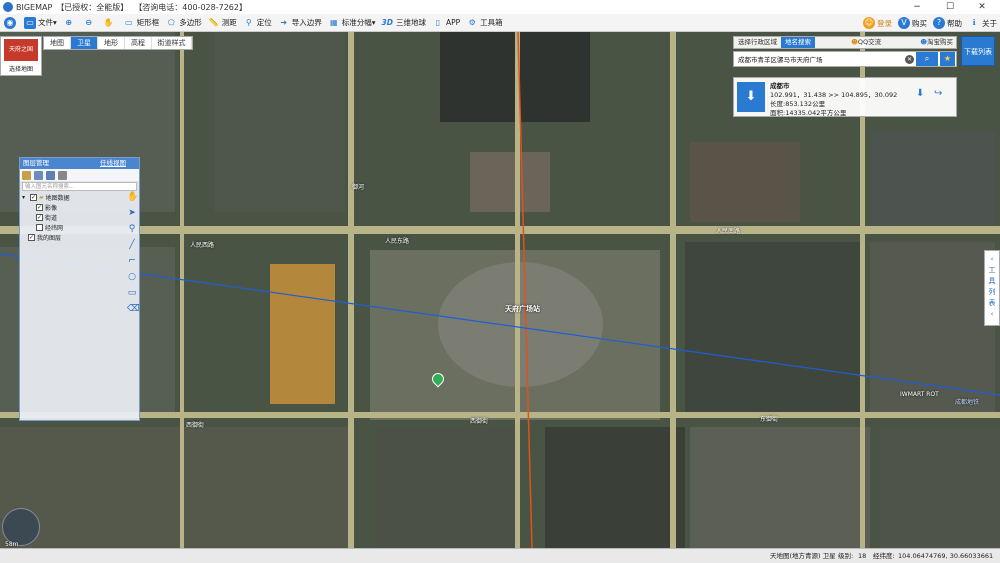 This screenshot has width=1000, height=563. I want to click on file-menu: ▭ 文件 ▾, so click(40, 23).